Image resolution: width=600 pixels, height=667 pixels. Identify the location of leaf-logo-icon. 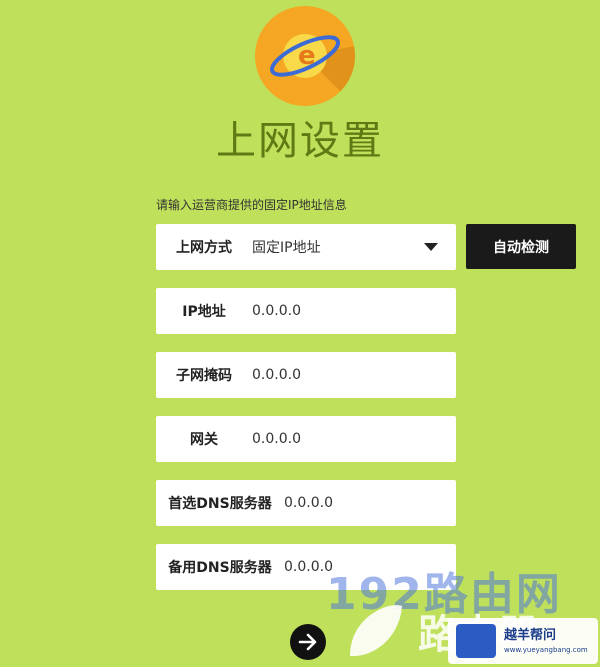
(376, 631).